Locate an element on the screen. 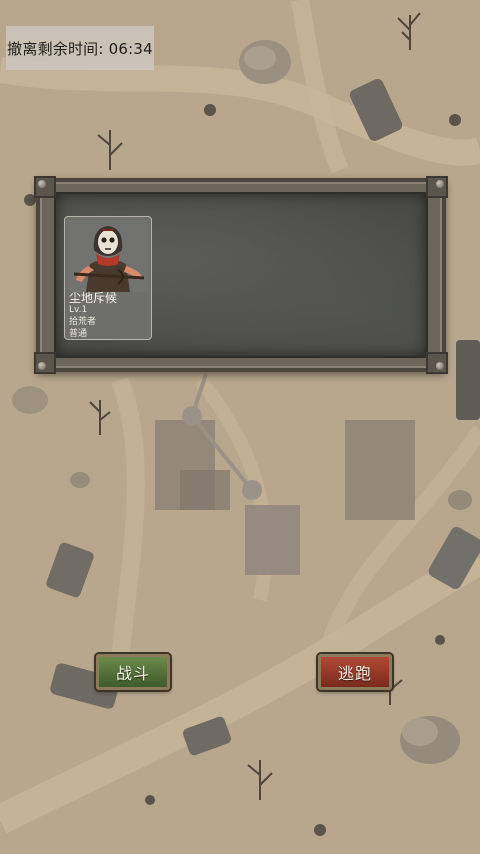 The width and height of the screenshot is (480, 854). enemy-card: 尘地斥候 Lv.1 拾荒者 普通 is located at coordinates (108, 278).